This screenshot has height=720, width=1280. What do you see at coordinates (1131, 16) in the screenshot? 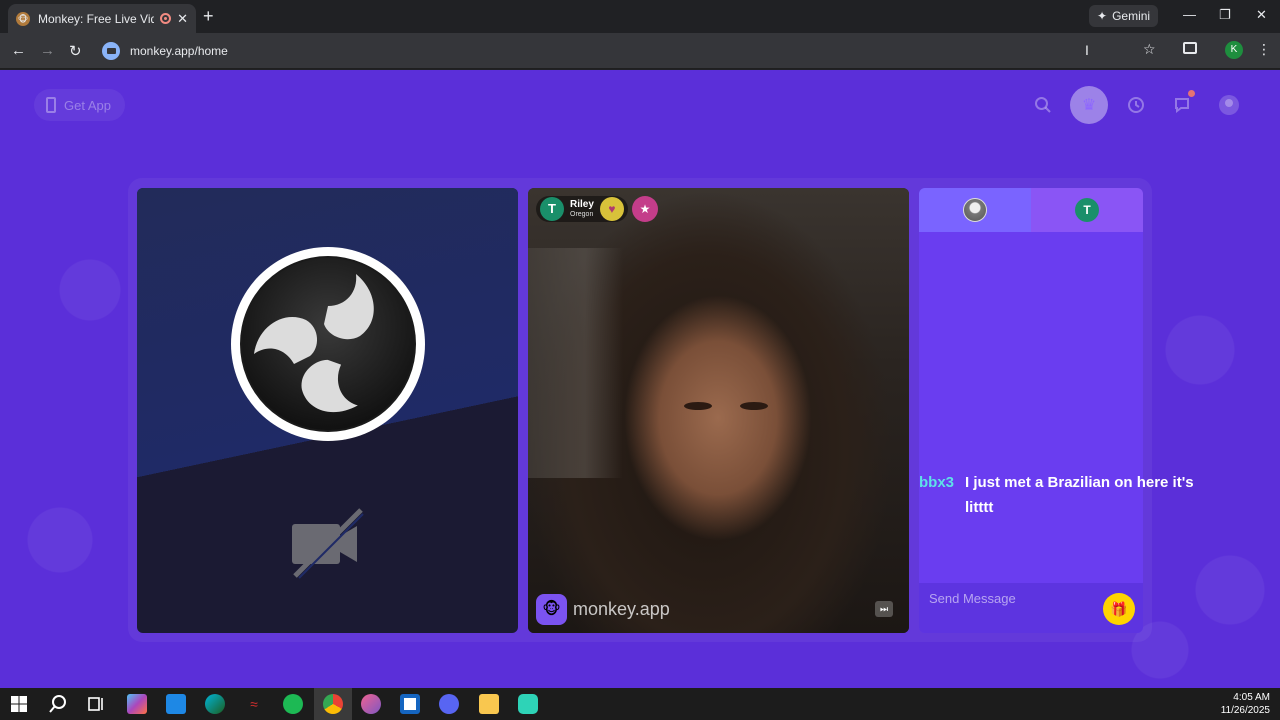
I see `gemini-label: Gemini` at bounding box center [1131, 16].